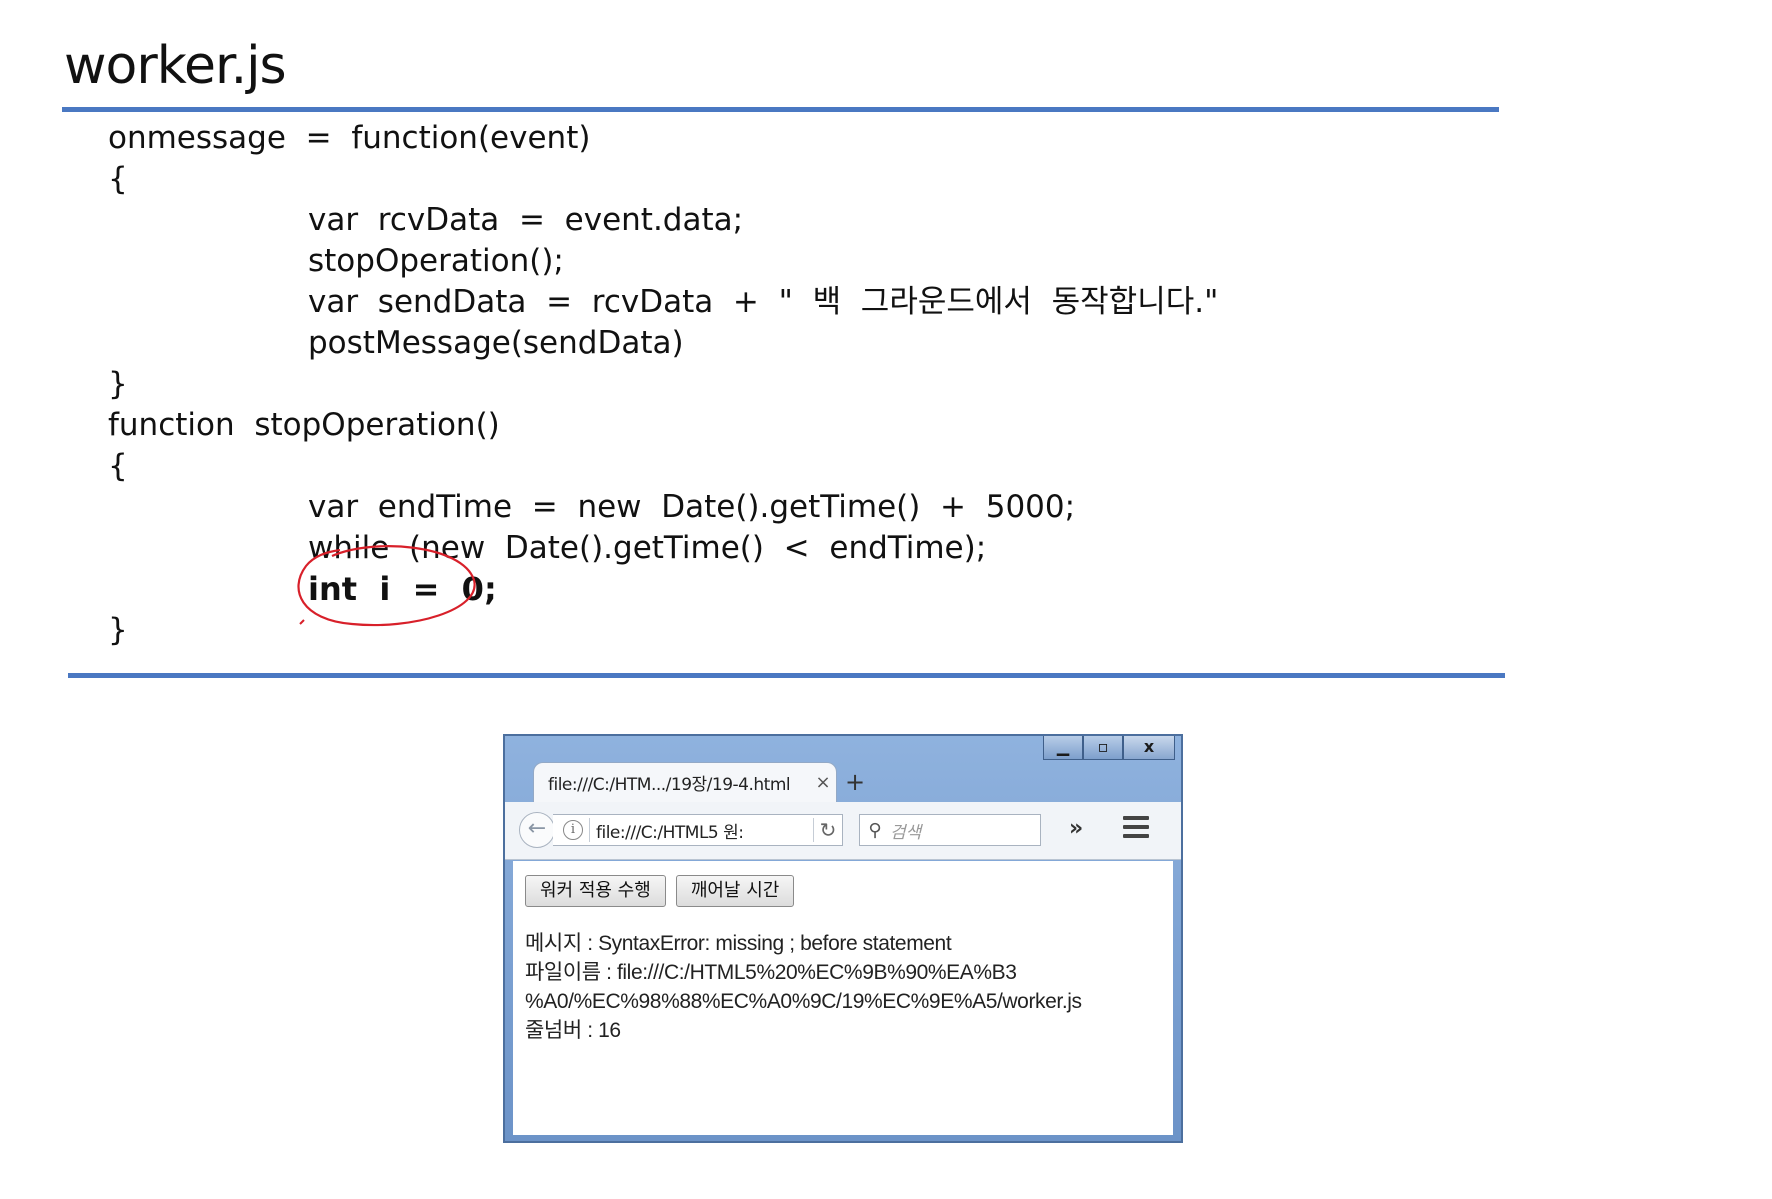 Image resolution: width=1772 pixels, height=1199 pixels. What do you see at coordinates (875, 830) in the screenshot?
I see `search-icon: ⚲` at bounding box center [875, 830].